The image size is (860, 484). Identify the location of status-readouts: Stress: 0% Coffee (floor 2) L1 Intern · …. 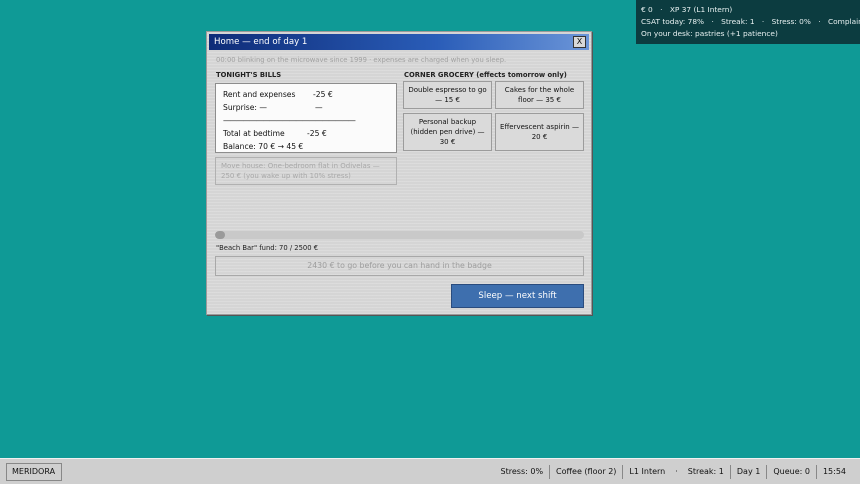
(673, 472).